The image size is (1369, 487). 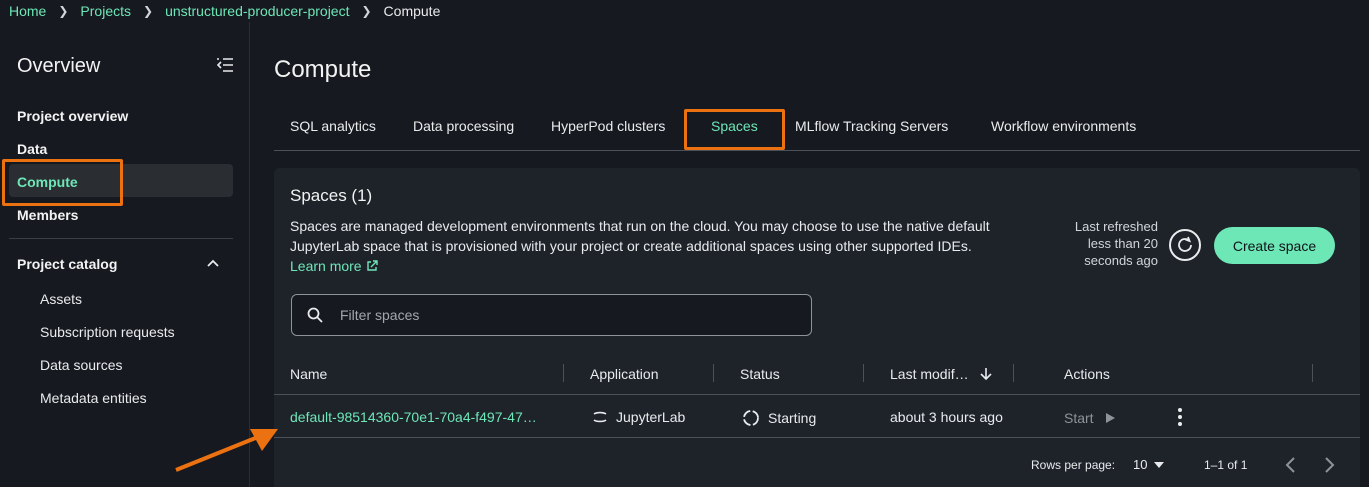 What do you see at coordinates (315, 315) in the screenshot?
I see `search-icon` at bounding box center [315, 315].